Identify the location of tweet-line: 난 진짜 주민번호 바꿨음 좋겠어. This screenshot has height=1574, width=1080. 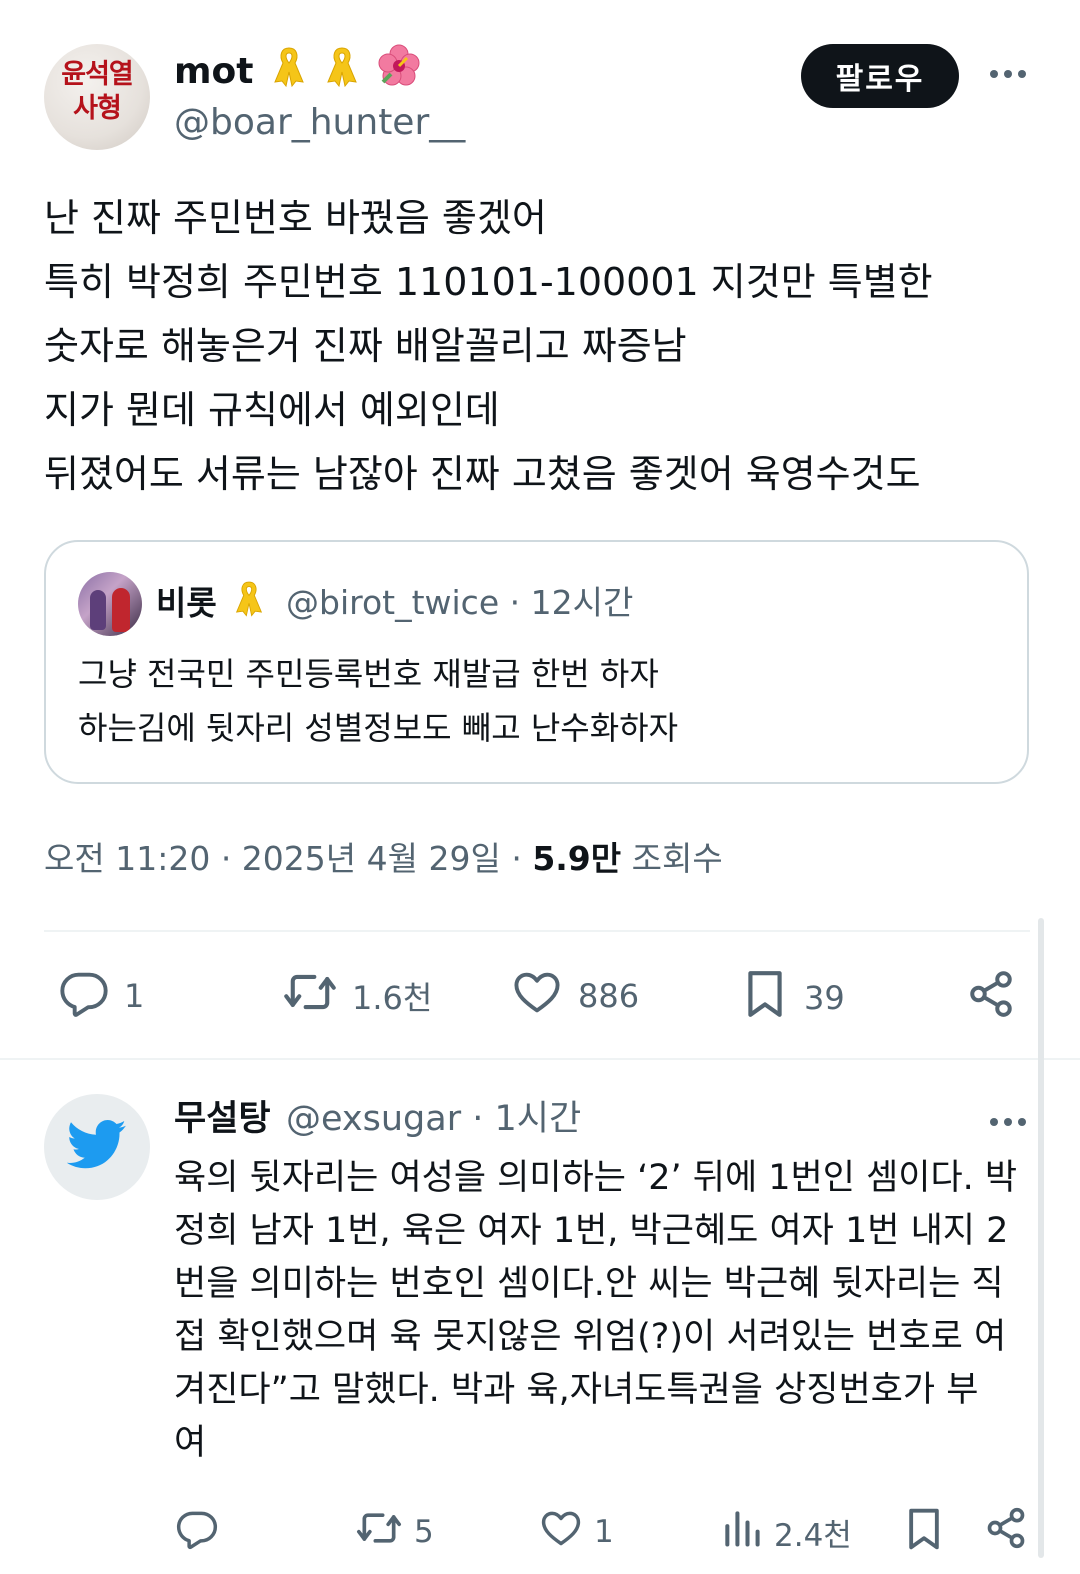
(295, 218).